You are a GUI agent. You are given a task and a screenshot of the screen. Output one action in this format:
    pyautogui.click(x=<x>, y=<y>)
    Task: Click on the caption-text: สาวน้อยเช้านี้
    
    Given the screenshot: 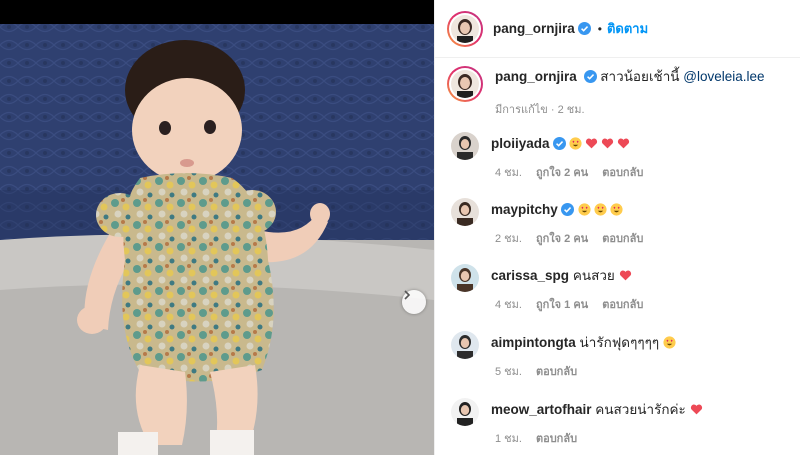 What is the action you would take?
    pyautogui.click(x=640, y=76)
    